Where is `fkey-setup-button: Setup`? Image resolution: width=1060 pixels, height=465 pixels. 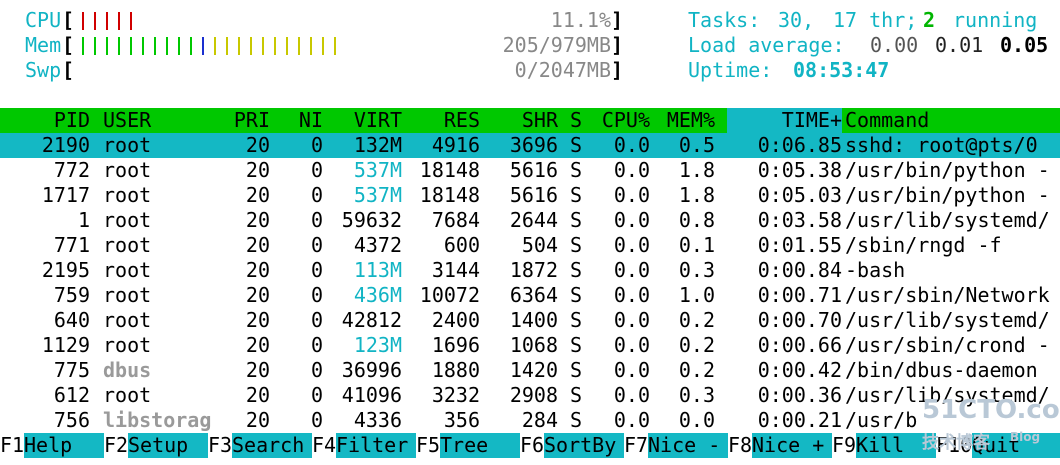 fkey-setup-button: Setup is located at coordinates (168, 445).